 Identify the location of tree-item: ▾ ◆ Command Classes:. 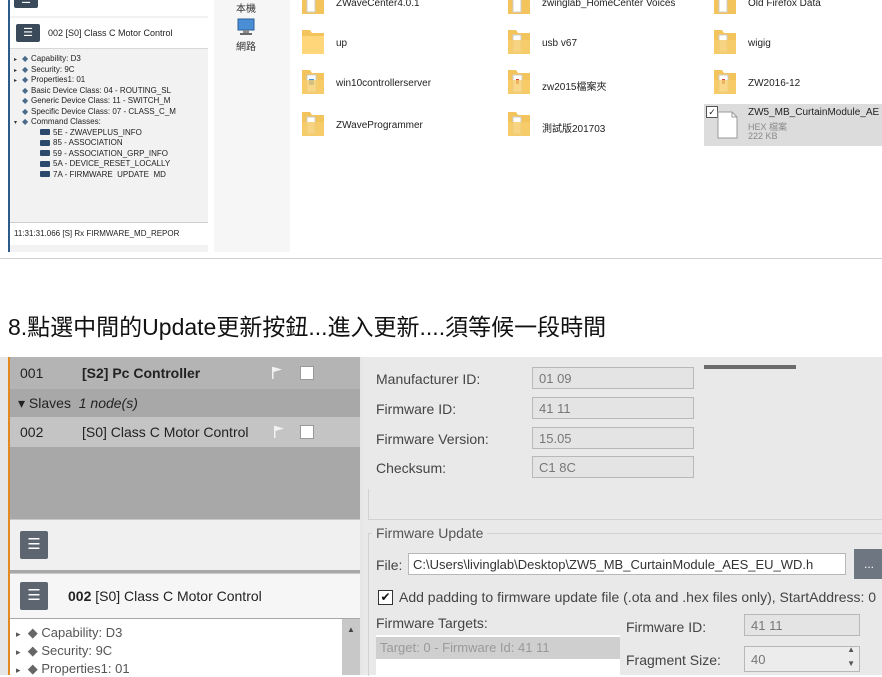
(110, 122).